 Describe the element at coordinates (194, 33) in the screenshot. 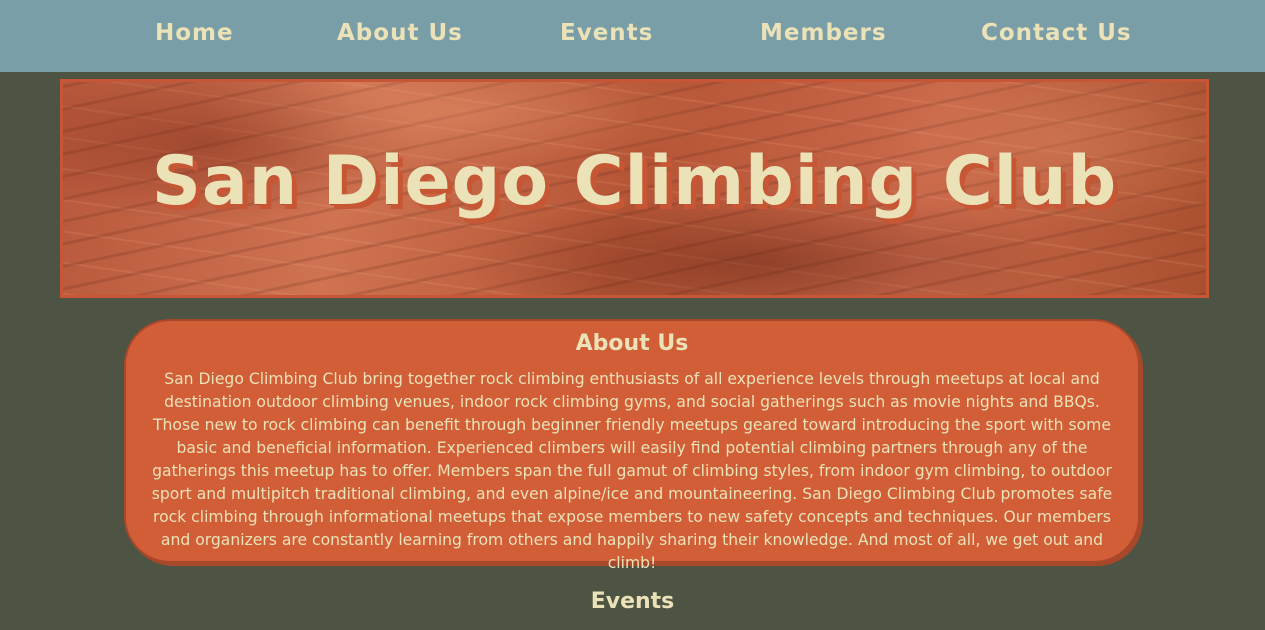

I see `nav-link-home: Home` at that location.